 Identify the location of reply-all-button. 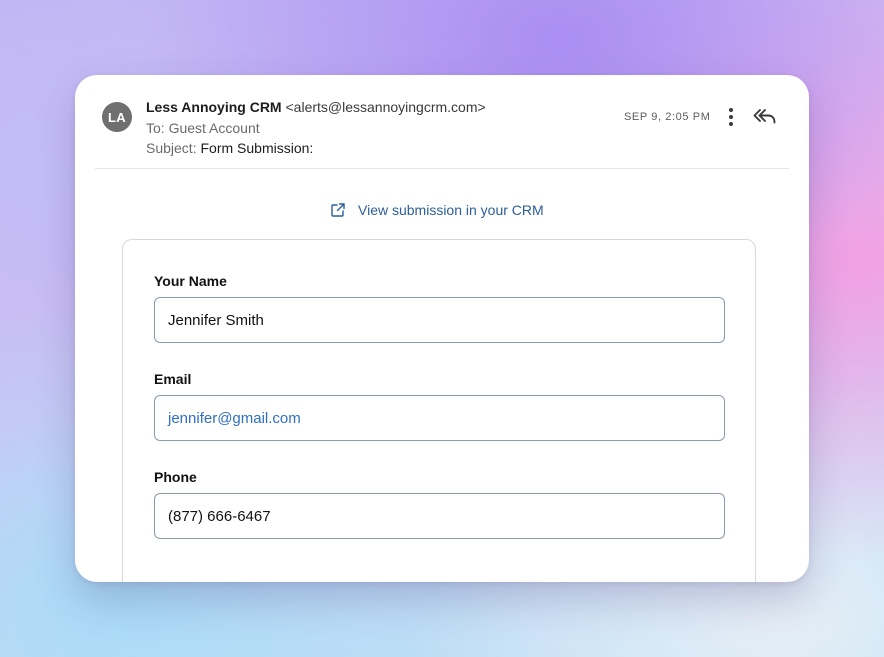
(765, 117).